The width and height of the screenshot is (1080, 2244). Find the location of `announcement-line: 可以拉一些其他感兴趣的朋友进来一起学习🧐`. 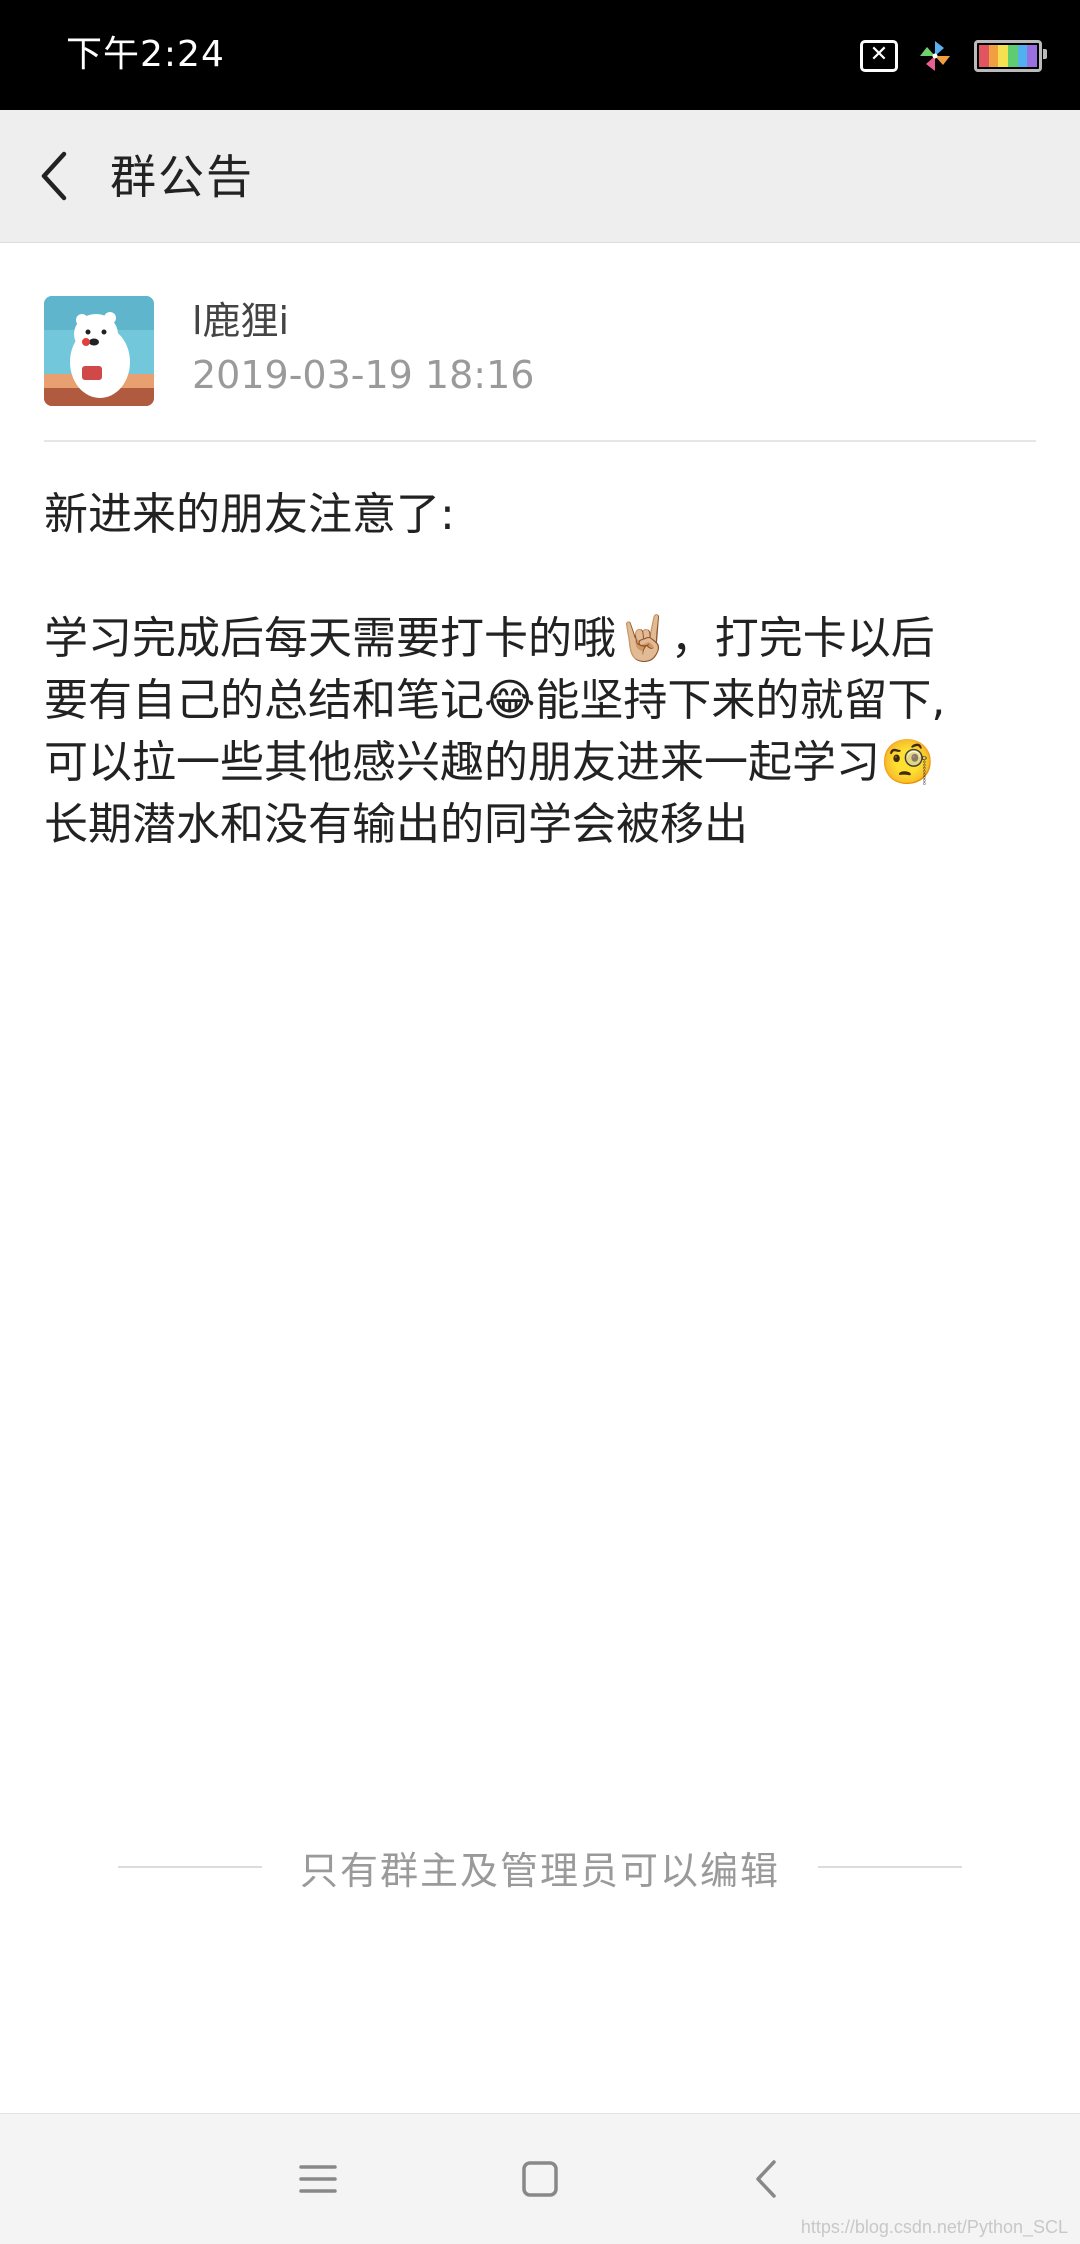

announcement-line: 可以拉一些其他感兴趣的朋友进来一起学习🧐 is located at coordinates (489, 762).